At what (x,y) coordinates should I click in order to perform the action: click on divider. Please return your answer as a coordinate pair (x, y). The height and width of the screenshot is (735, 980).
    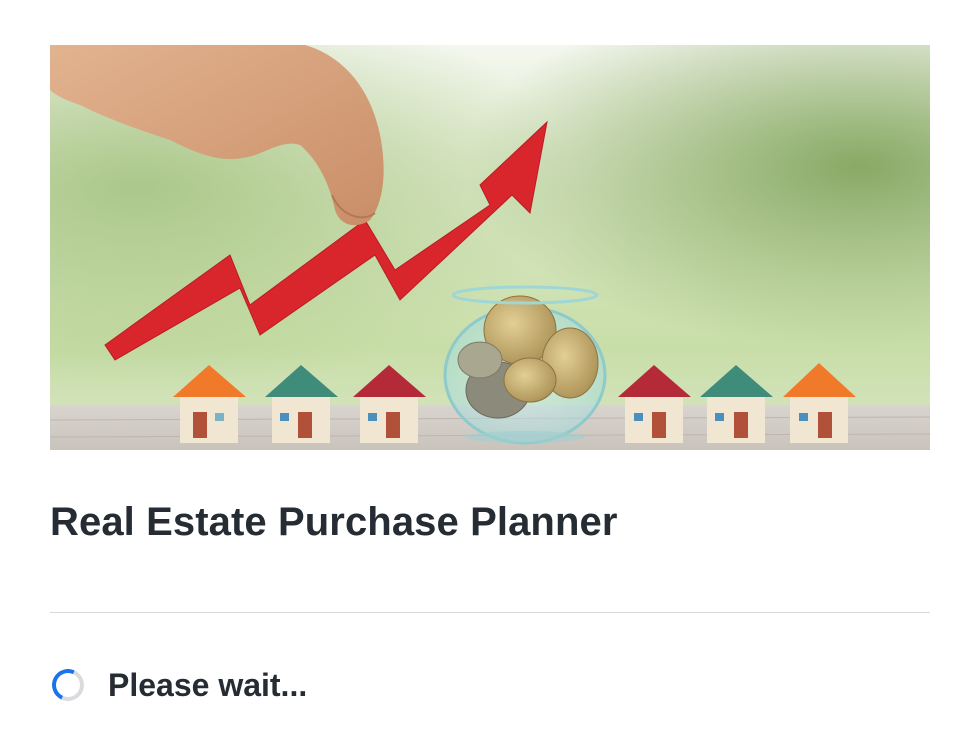
    Looking at the image, I should click on (490, 612).